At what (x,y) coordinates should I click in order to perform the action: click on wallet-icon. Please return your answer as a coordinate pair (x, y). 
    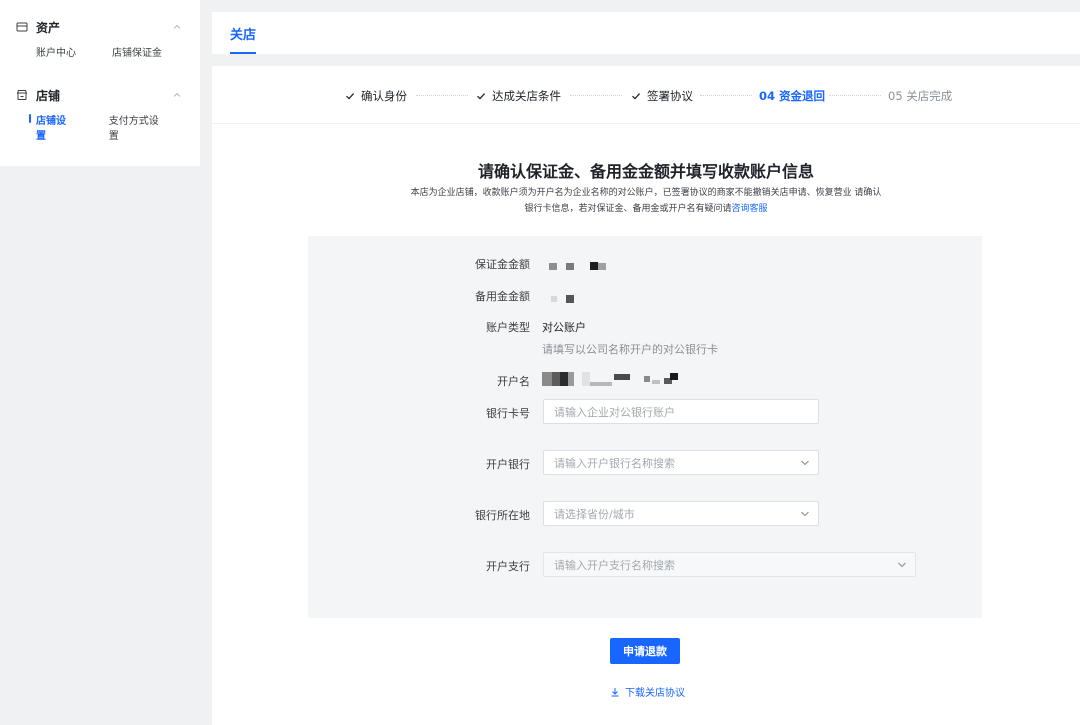
    Looking at the image, I should click on (22, 27).